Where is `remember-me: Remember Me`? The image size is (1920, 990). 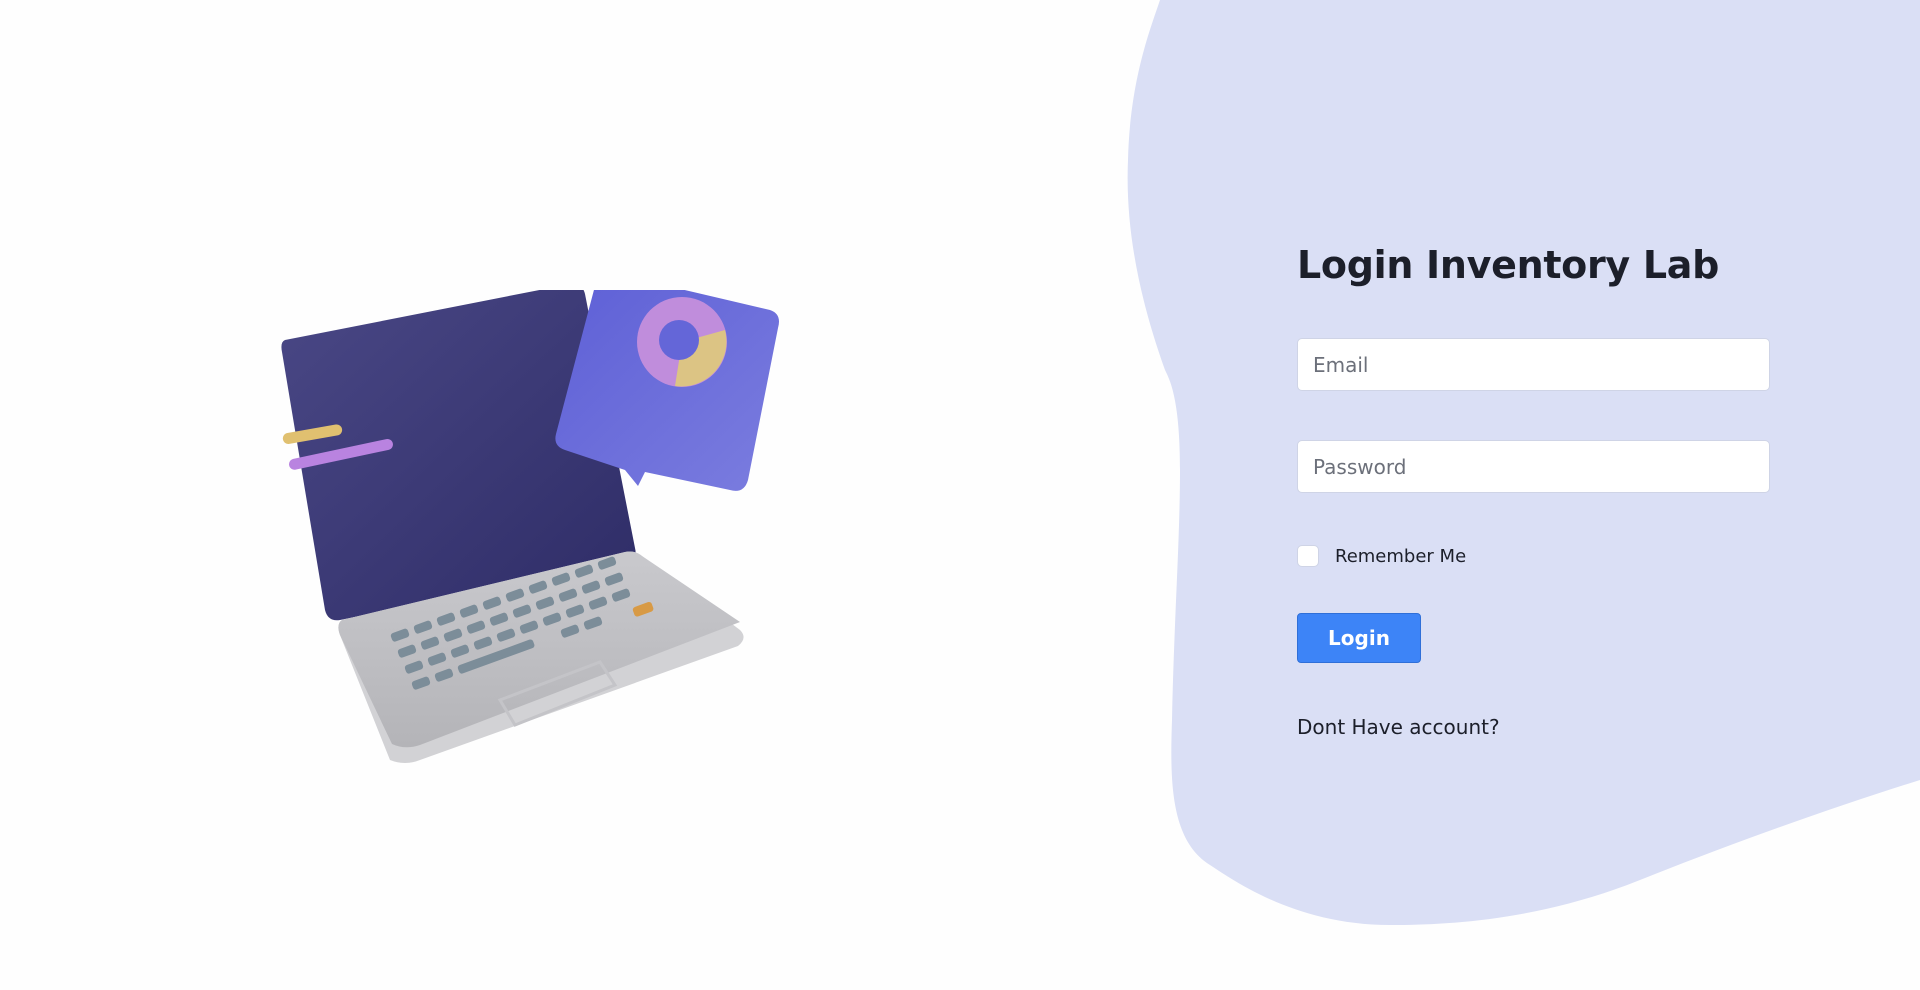
remember-me: Remember Me is located at coordinates (1533, 556).